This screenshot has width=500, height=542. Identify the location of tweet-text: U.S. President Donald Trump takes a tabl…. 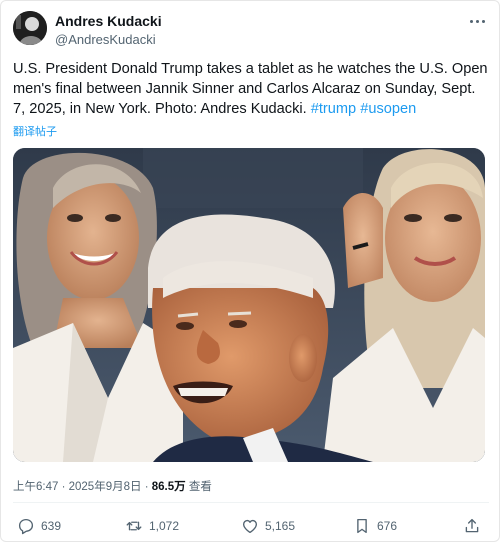
(252, 89).